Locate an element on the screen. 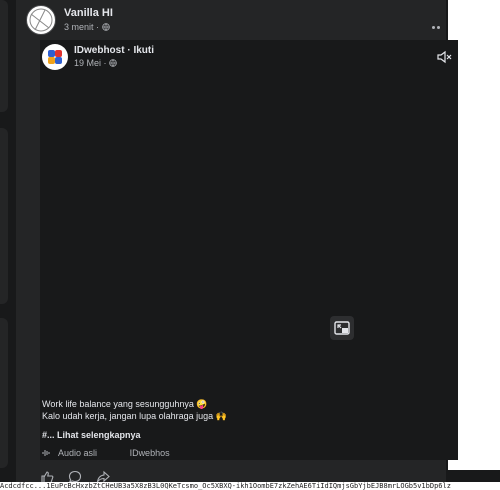  page-avatar is located at coordinates (55, 57).